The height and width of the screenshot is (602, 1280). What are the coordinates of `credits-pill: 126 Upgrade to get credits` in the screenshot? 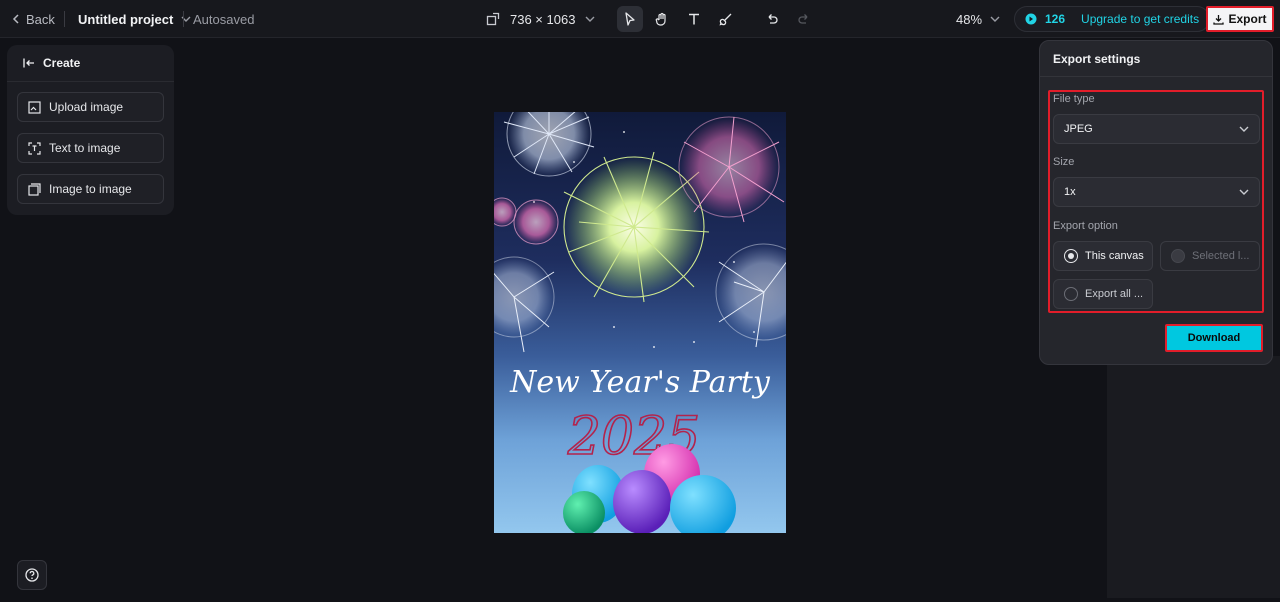 It's located at (1112, 19).